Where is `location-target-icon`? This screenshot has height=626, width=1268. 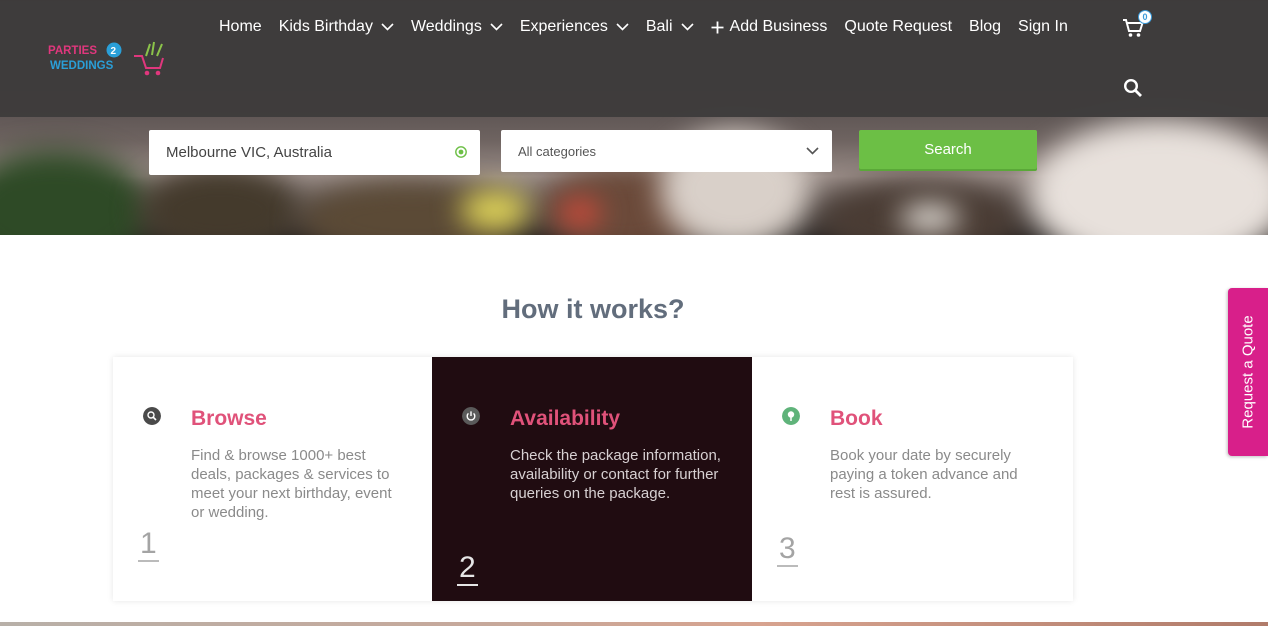 location-target-icon is located at coordinates (461, 152).